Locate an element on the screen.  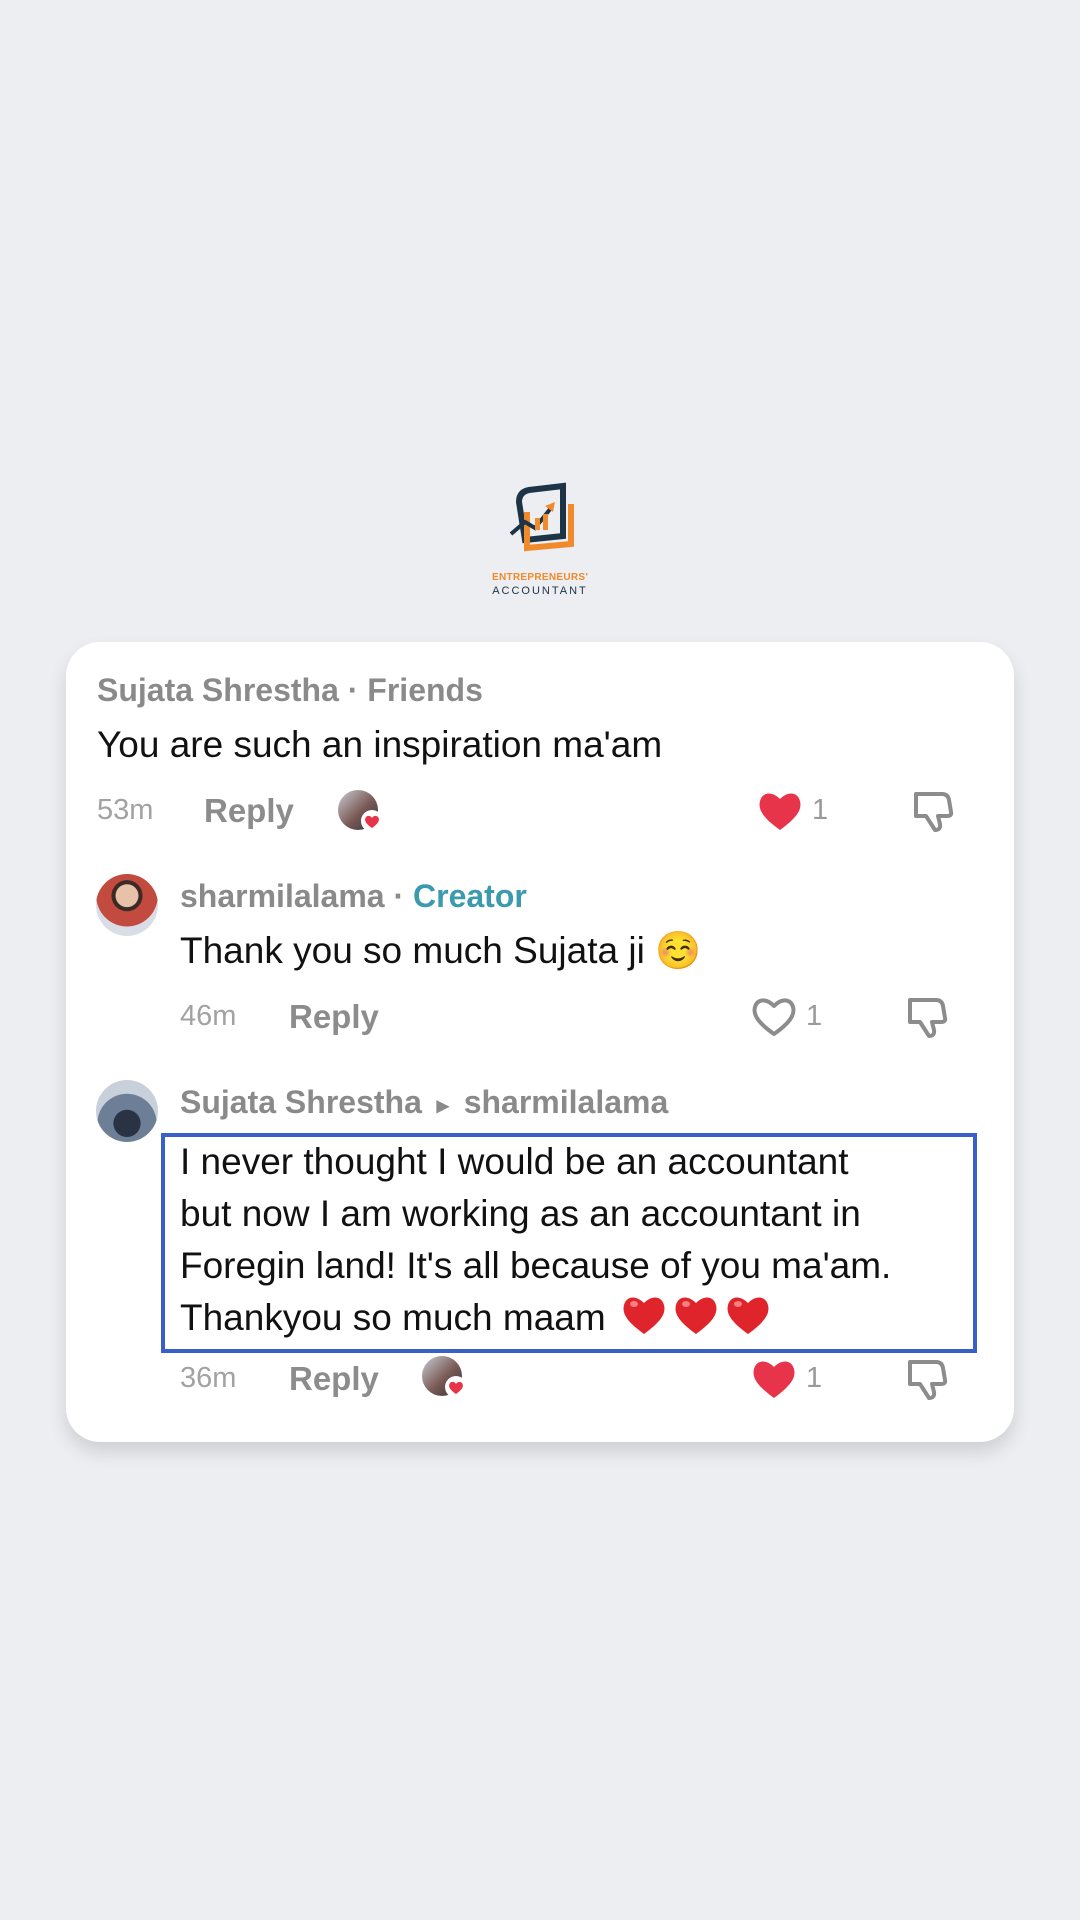
comment-3-like-heart-icon is located at coordinates (774, 1378).